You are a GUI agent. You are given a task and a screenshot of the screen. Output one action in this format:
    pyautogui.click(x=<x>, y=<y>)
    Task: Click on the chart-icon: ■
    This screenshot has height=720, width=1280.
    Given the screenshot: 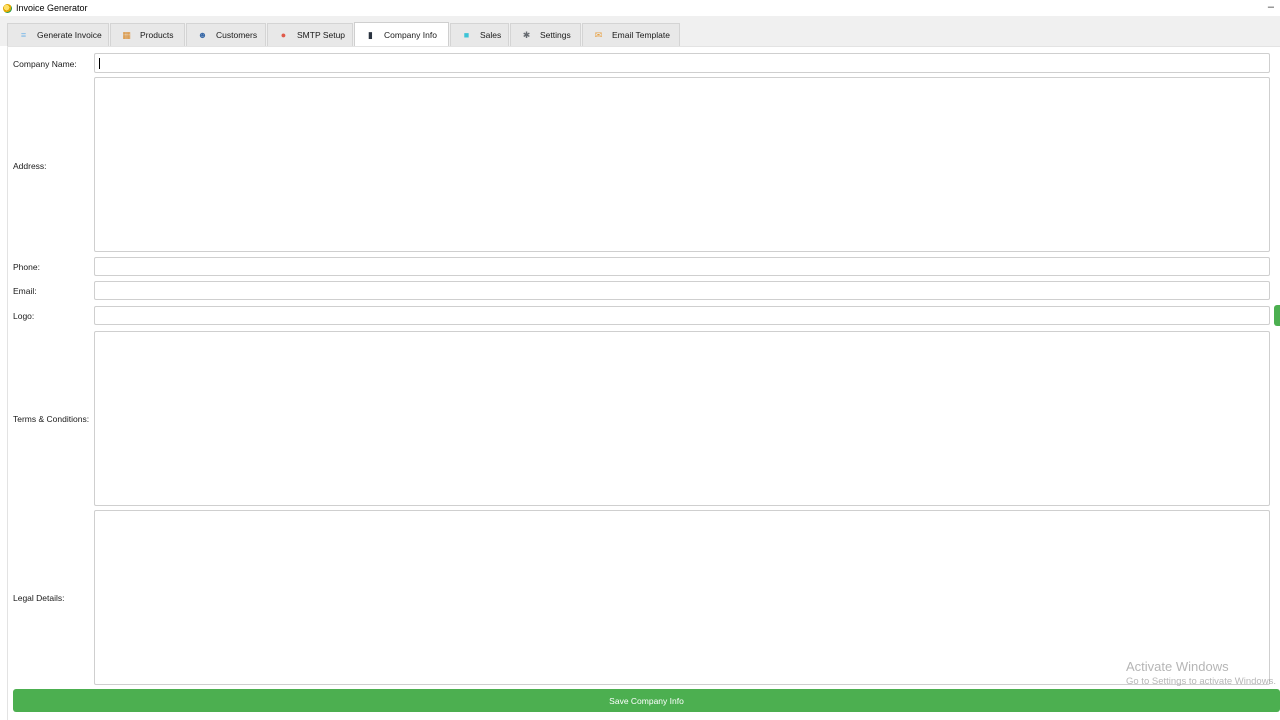 What is the action you would take?
    pyautogui.click(x=466, y=34)
    